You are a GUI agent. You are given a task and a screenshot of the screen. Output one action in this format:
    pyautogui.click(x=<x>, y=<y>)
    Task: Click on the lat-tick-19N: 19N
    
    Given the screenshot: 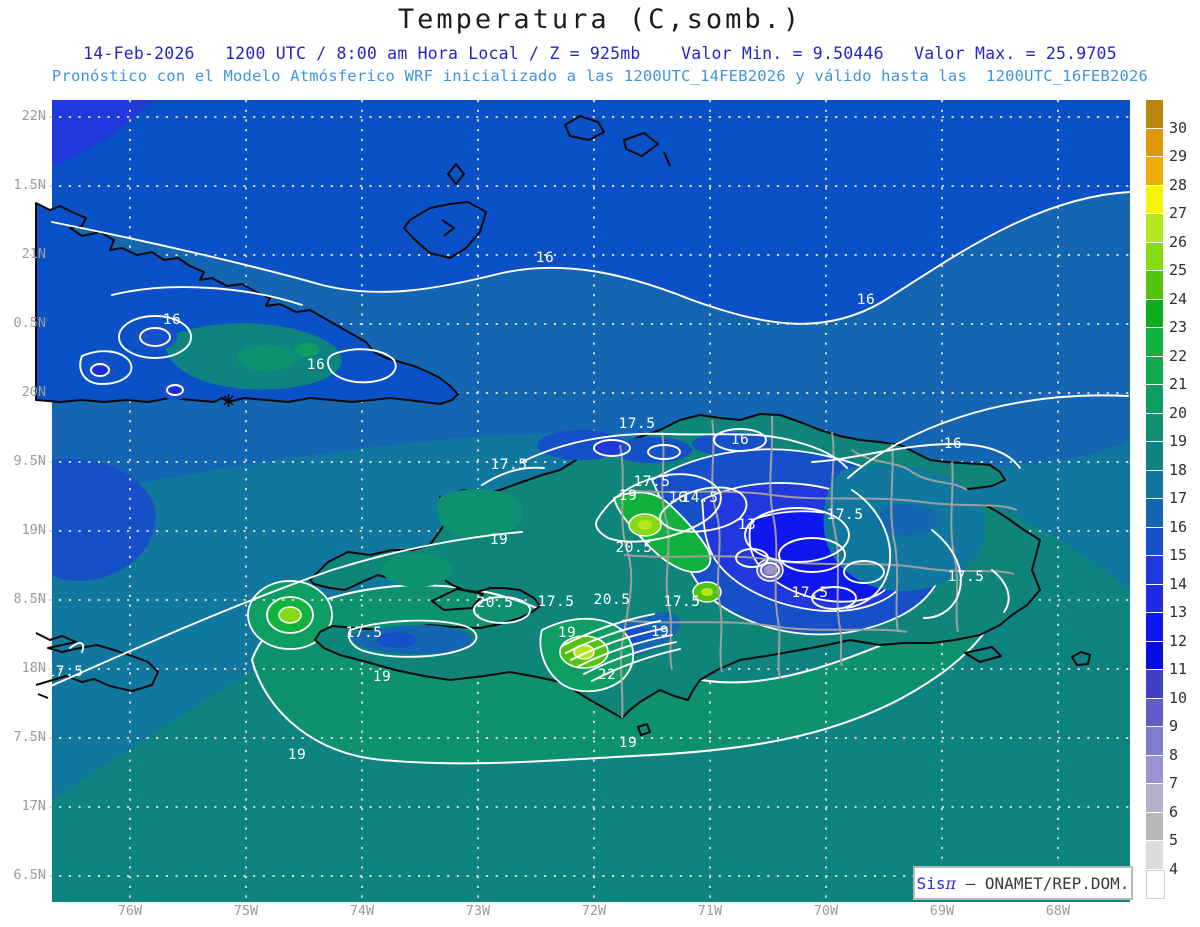 What is the action you would take?
    pyautogui.click(x=33, y=530)
    